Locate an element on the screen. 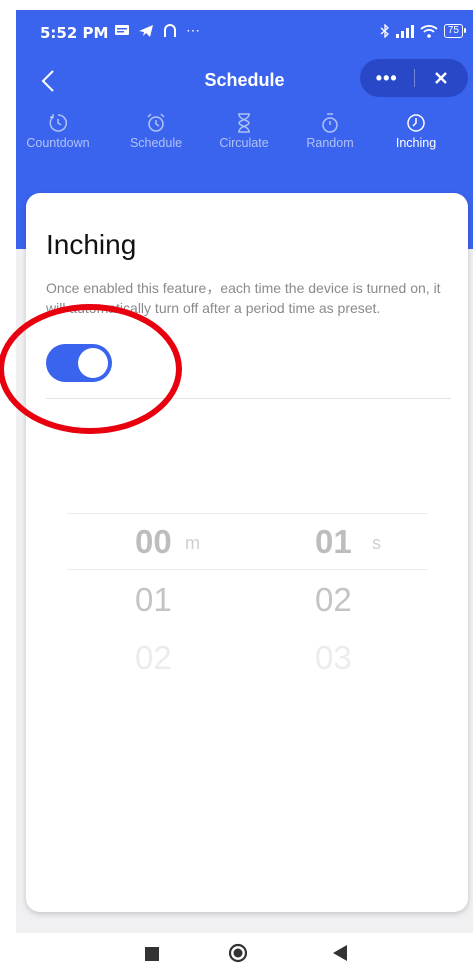 Image resolution: width=473 pixels, height=968 pixels. close-button is located at coordinates (442, 78).